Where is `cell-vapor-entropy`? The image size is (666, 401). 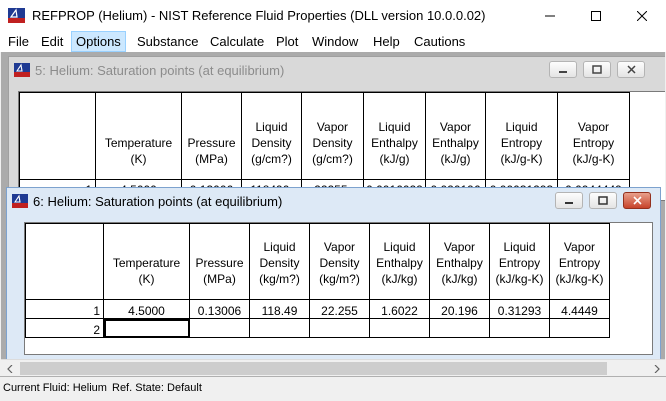
cell-vapor-entropy is located at coordinates (579, 328).